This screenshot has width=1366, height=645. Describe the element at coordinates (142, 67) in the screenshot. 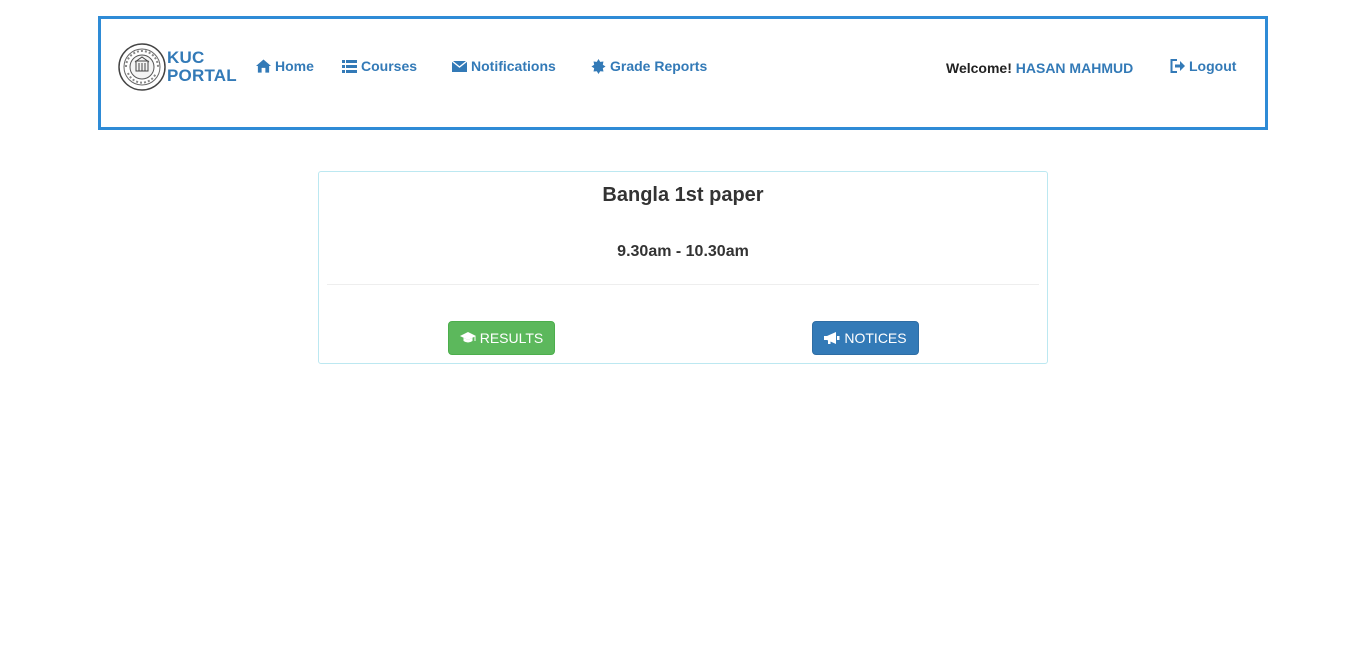

I see `university-seal-icon` at that location.